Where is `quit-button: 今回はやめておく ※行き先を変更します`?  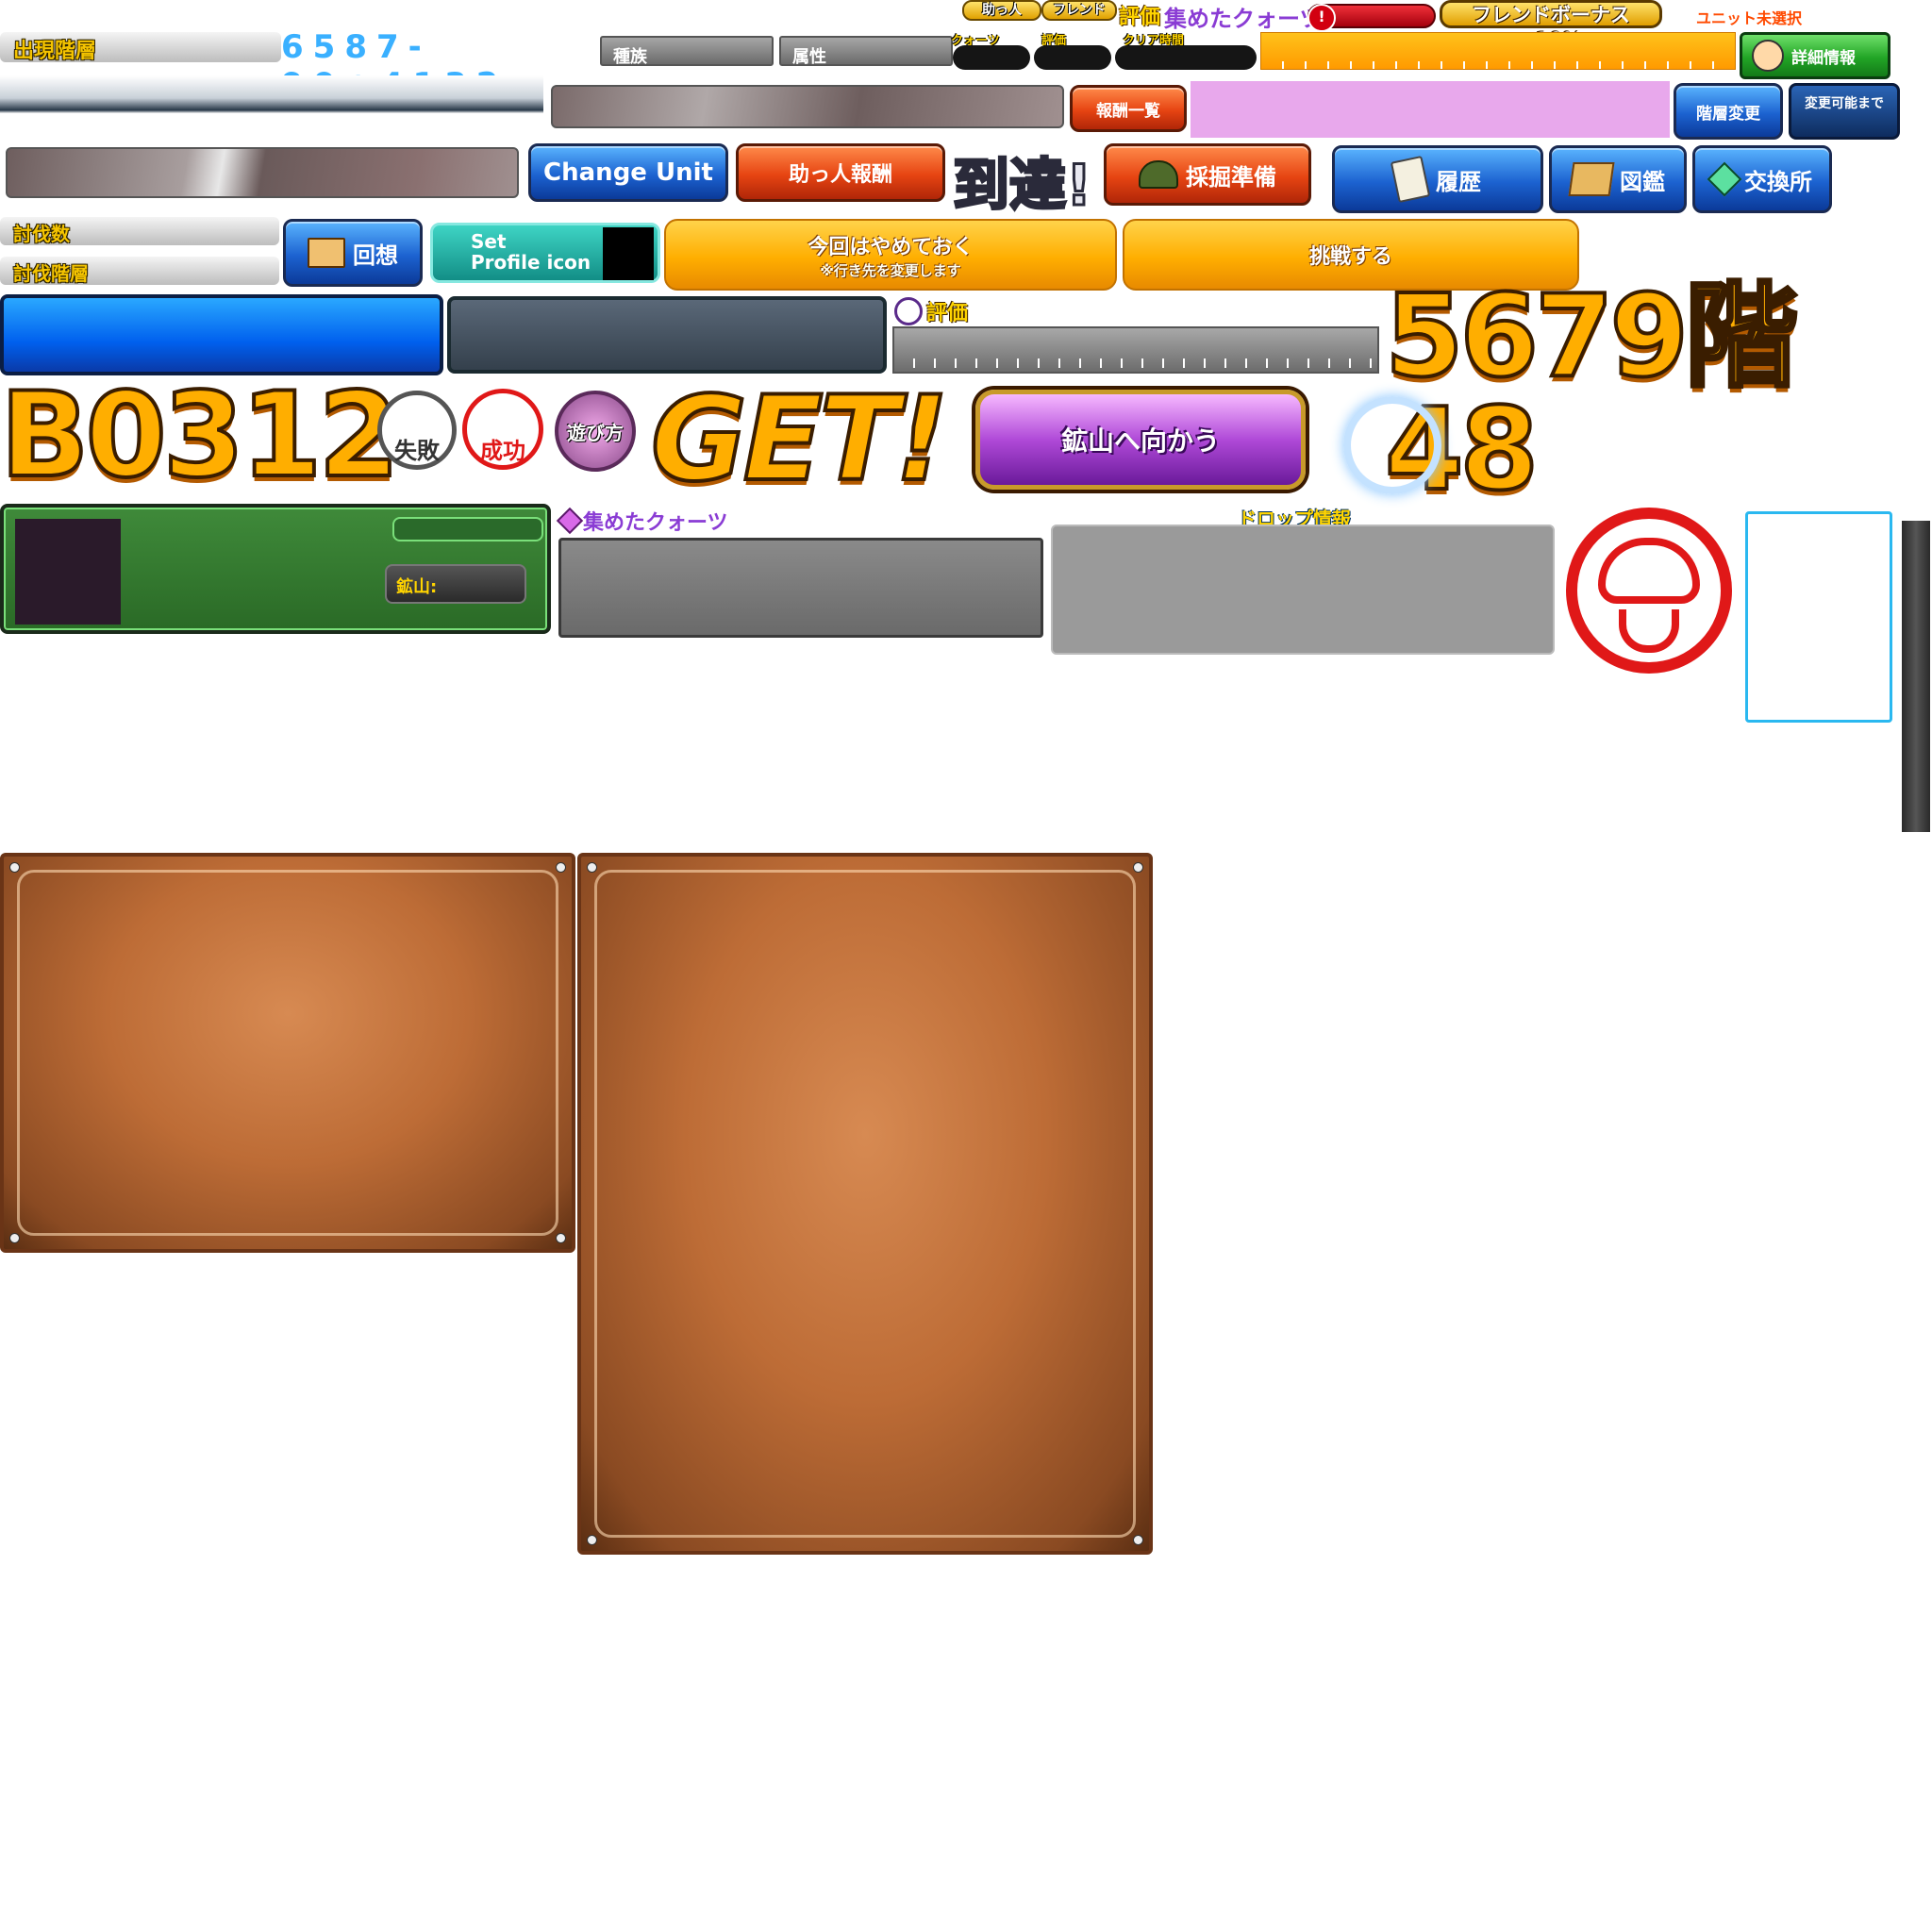 quit-button: 今回はやめておく ※行き先を変更します is located at coordinates (891, 255).